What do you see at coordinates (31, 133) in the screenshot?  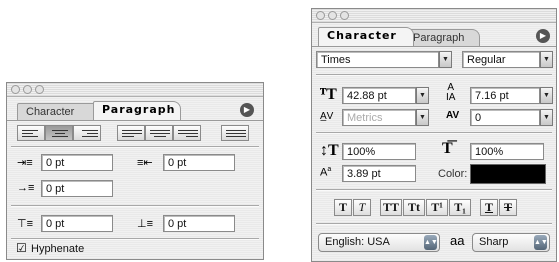 I see `align-left-button` at bounding box center [31, 133].